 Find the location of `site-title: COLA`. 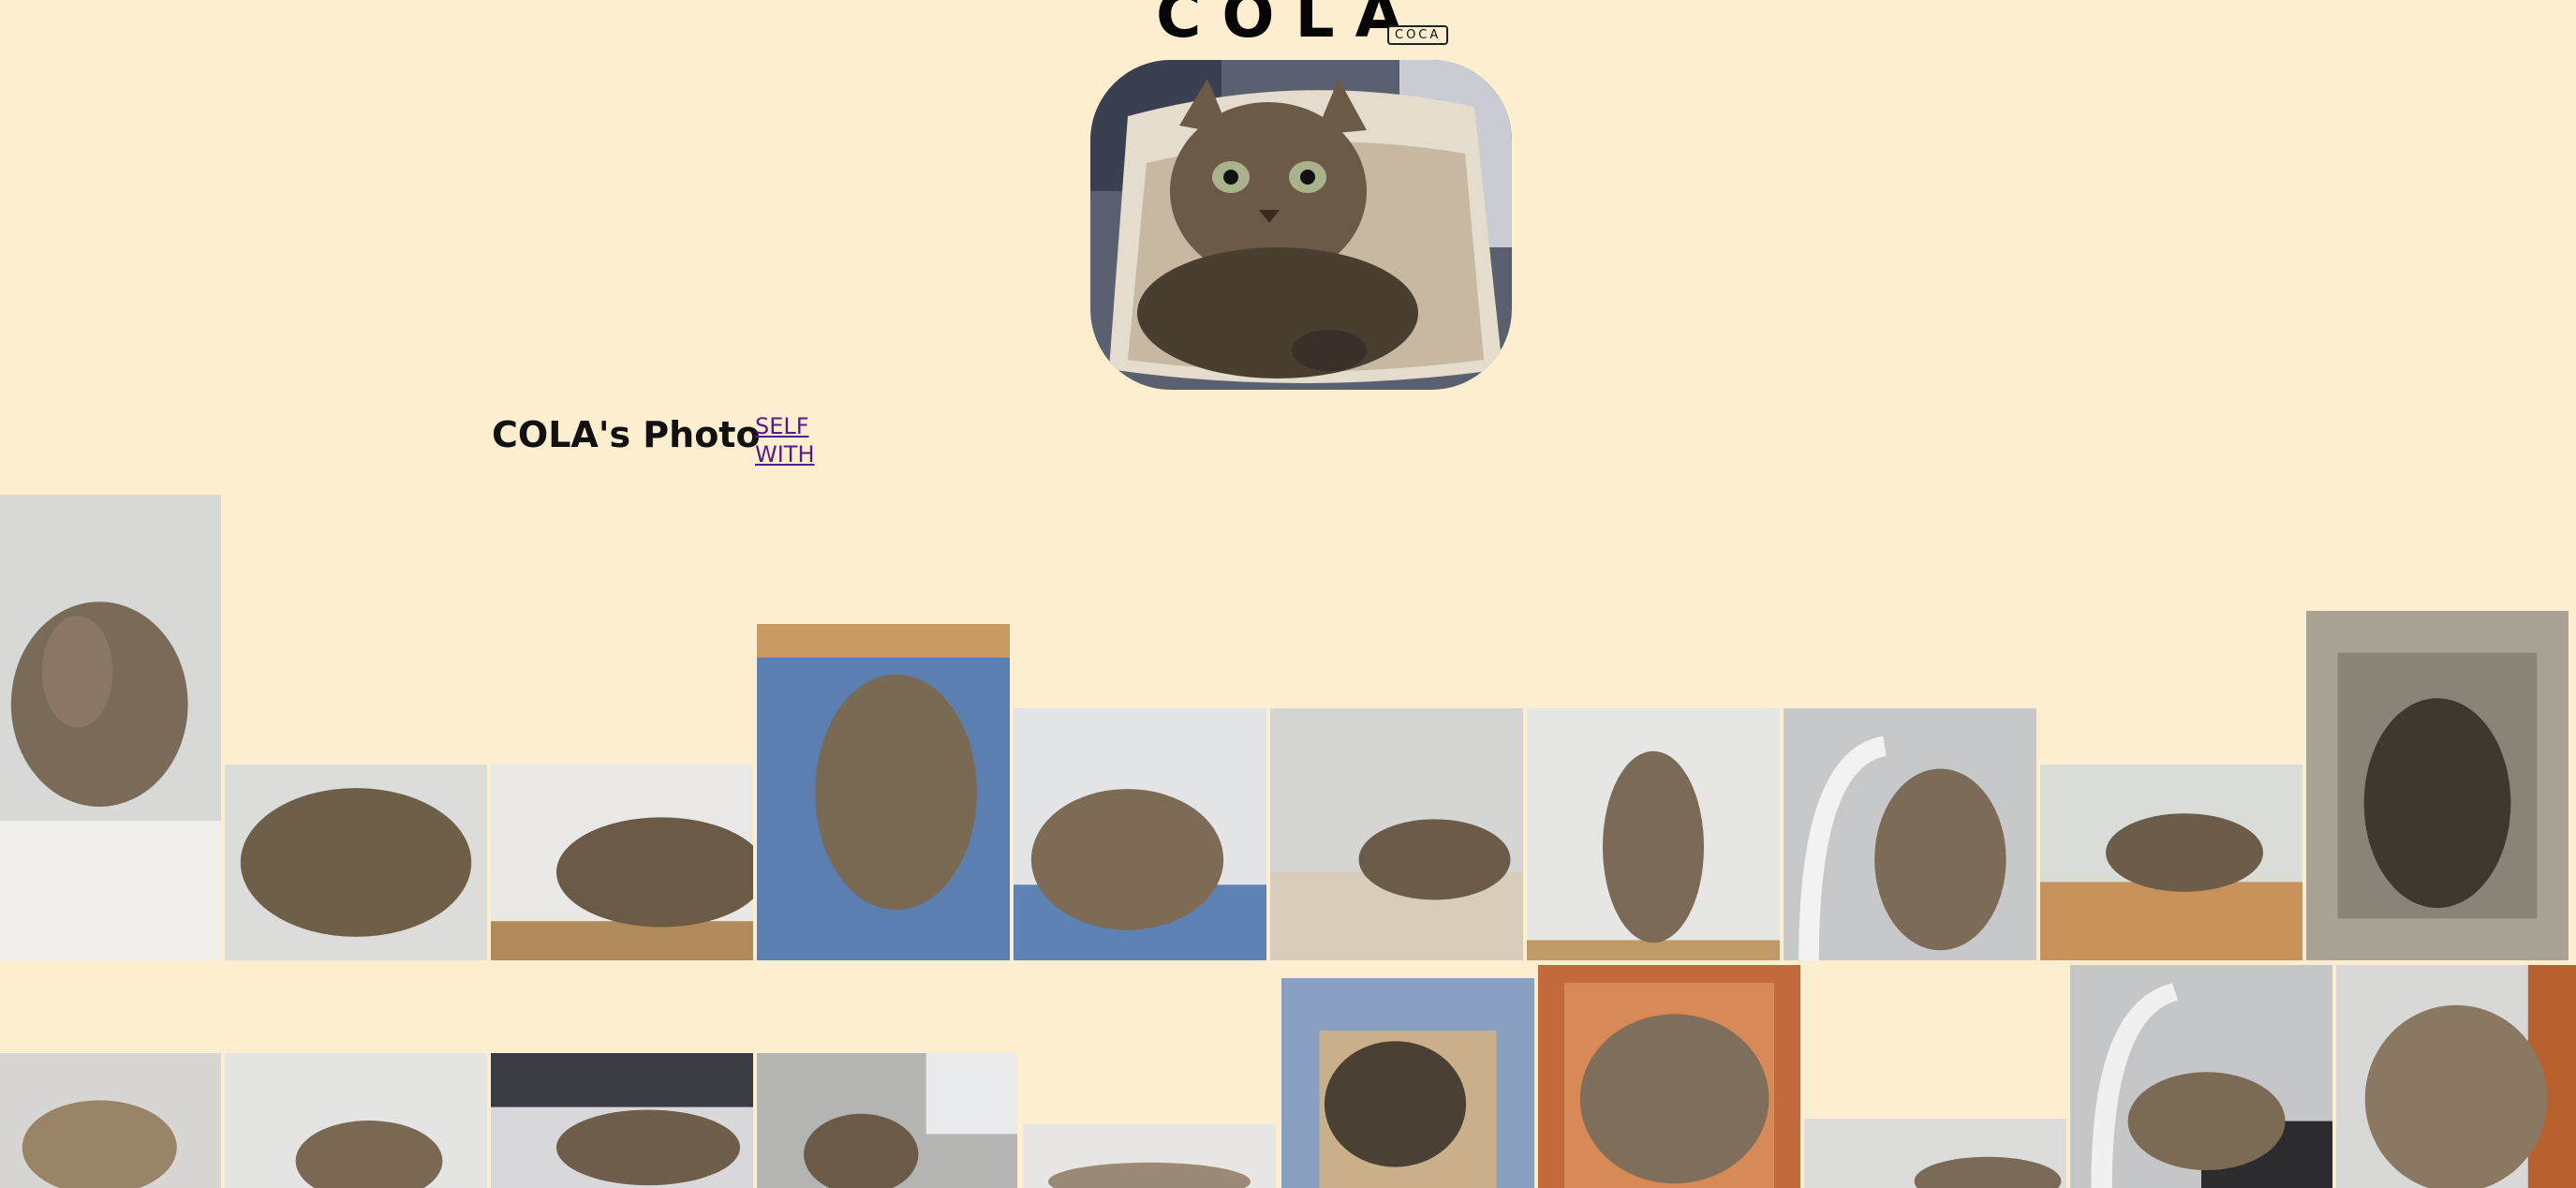

site-title: COLA is located at coordinates (1290, 26).